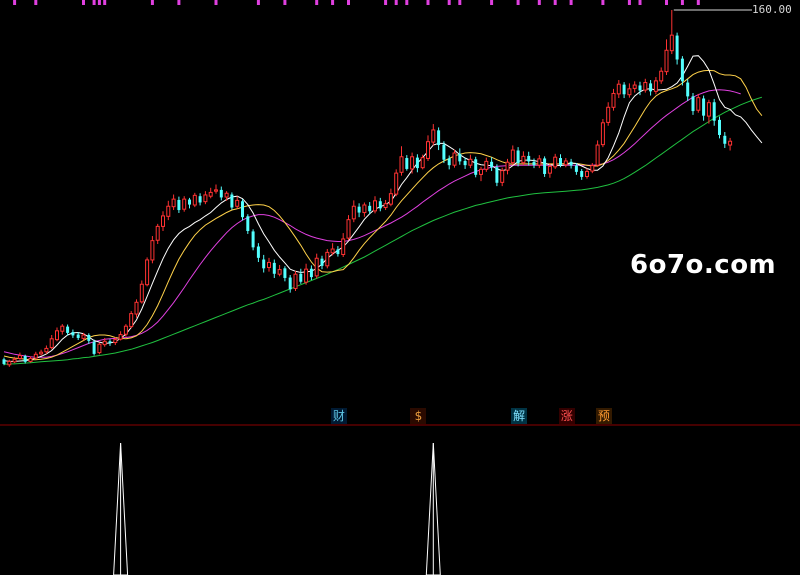 The height and width of the screenshot is (575, 800). I want to click on event-badge-2: 解, so click(519, 416).